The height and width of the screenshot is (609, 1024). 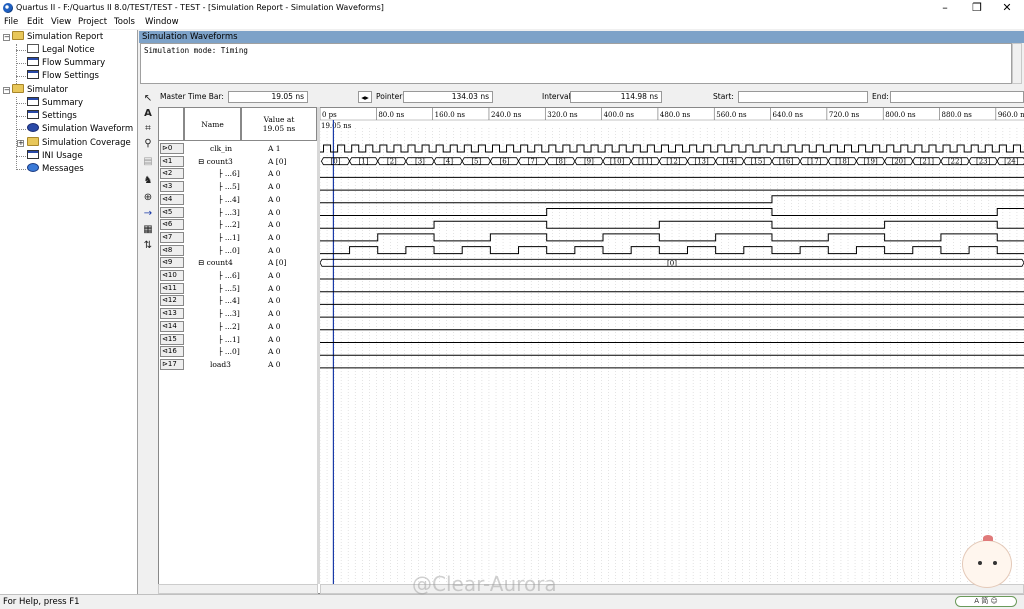 What do you see at coordinates (229, 339) in the screenshot?
I see `signal-name-15: ├ ...1]` at bounding box center [229, 339].